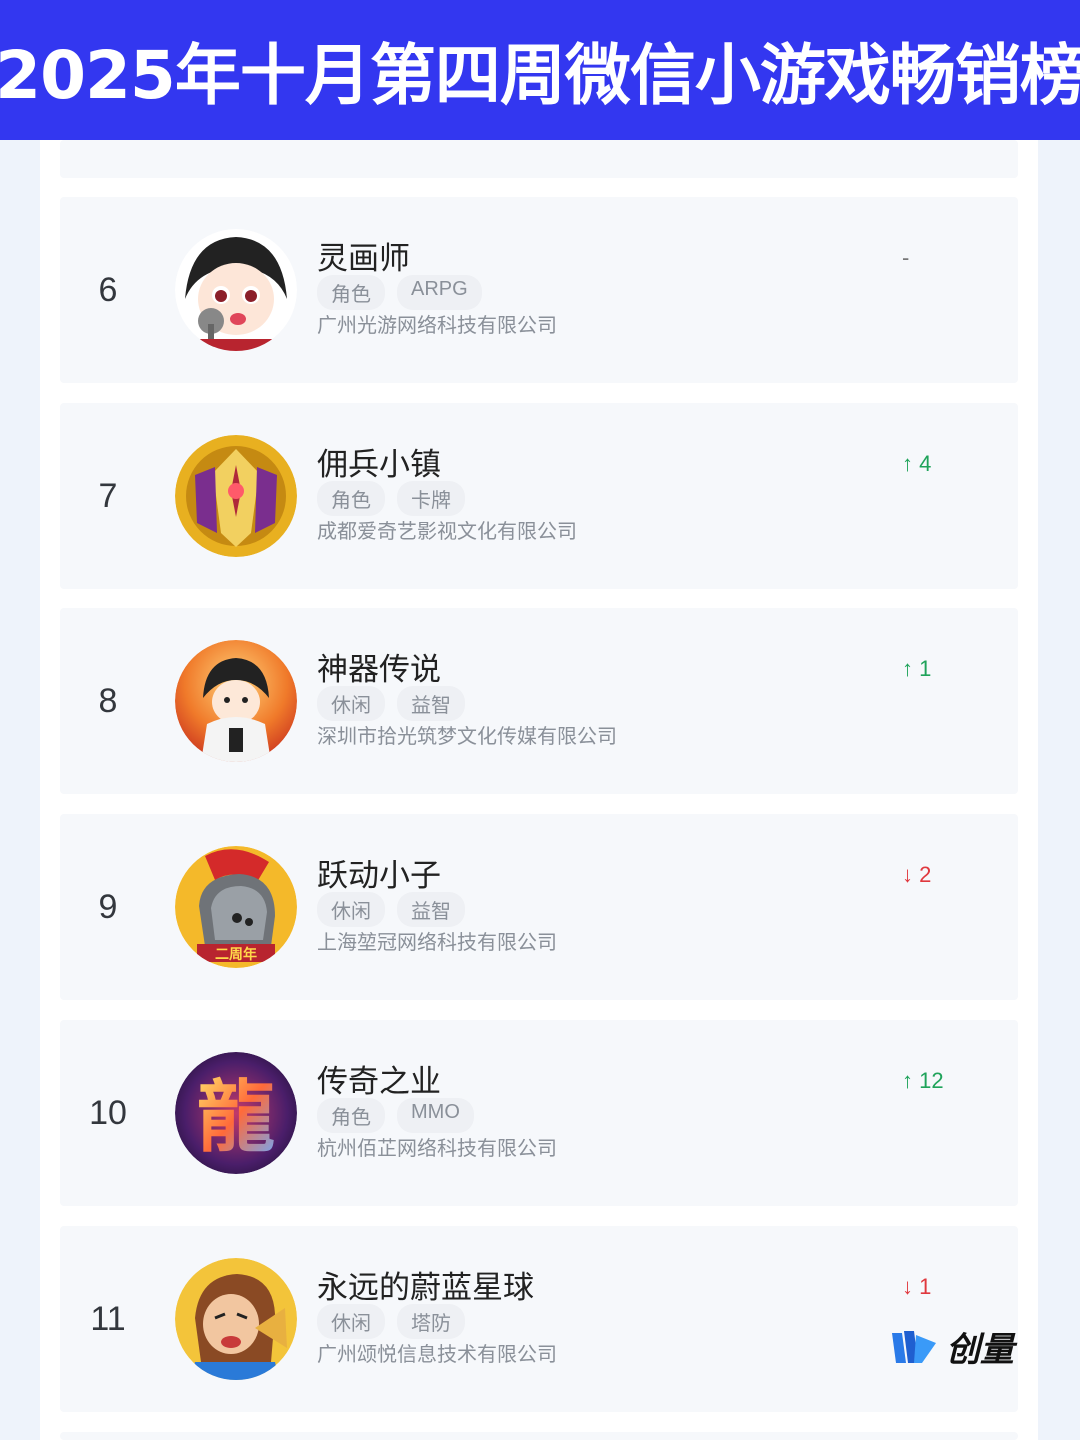 The image size is (1080, 1440). What do you see at coordinates (437, 942) in the screenshot?
I see `company-name: 上海堃冠网络科技有限公司` at bounding box center [437, 942].